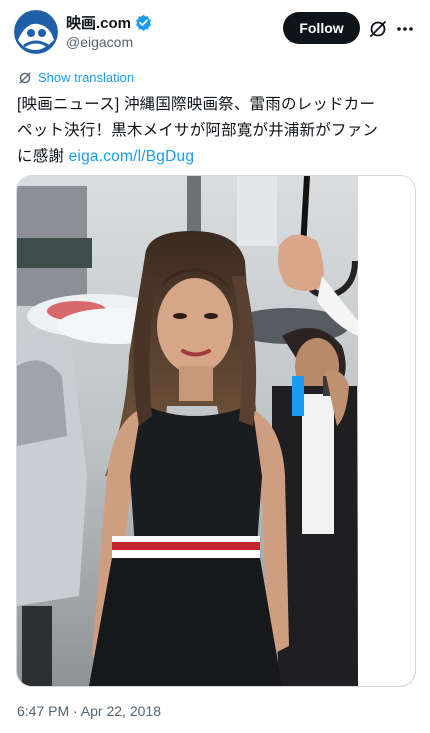  I want to click on follow-button: Follow, so click(321, 28).